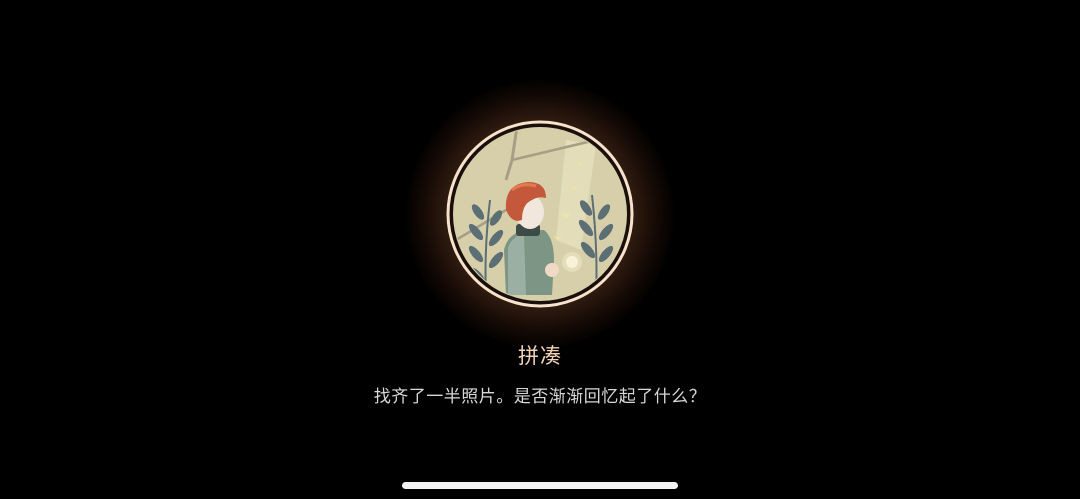  Describe the element at coordinates (540, 397) in the screenshot. I see `achievement-description: 找齐了一半照片。是否渐渐回忆起了什么？` at that location.